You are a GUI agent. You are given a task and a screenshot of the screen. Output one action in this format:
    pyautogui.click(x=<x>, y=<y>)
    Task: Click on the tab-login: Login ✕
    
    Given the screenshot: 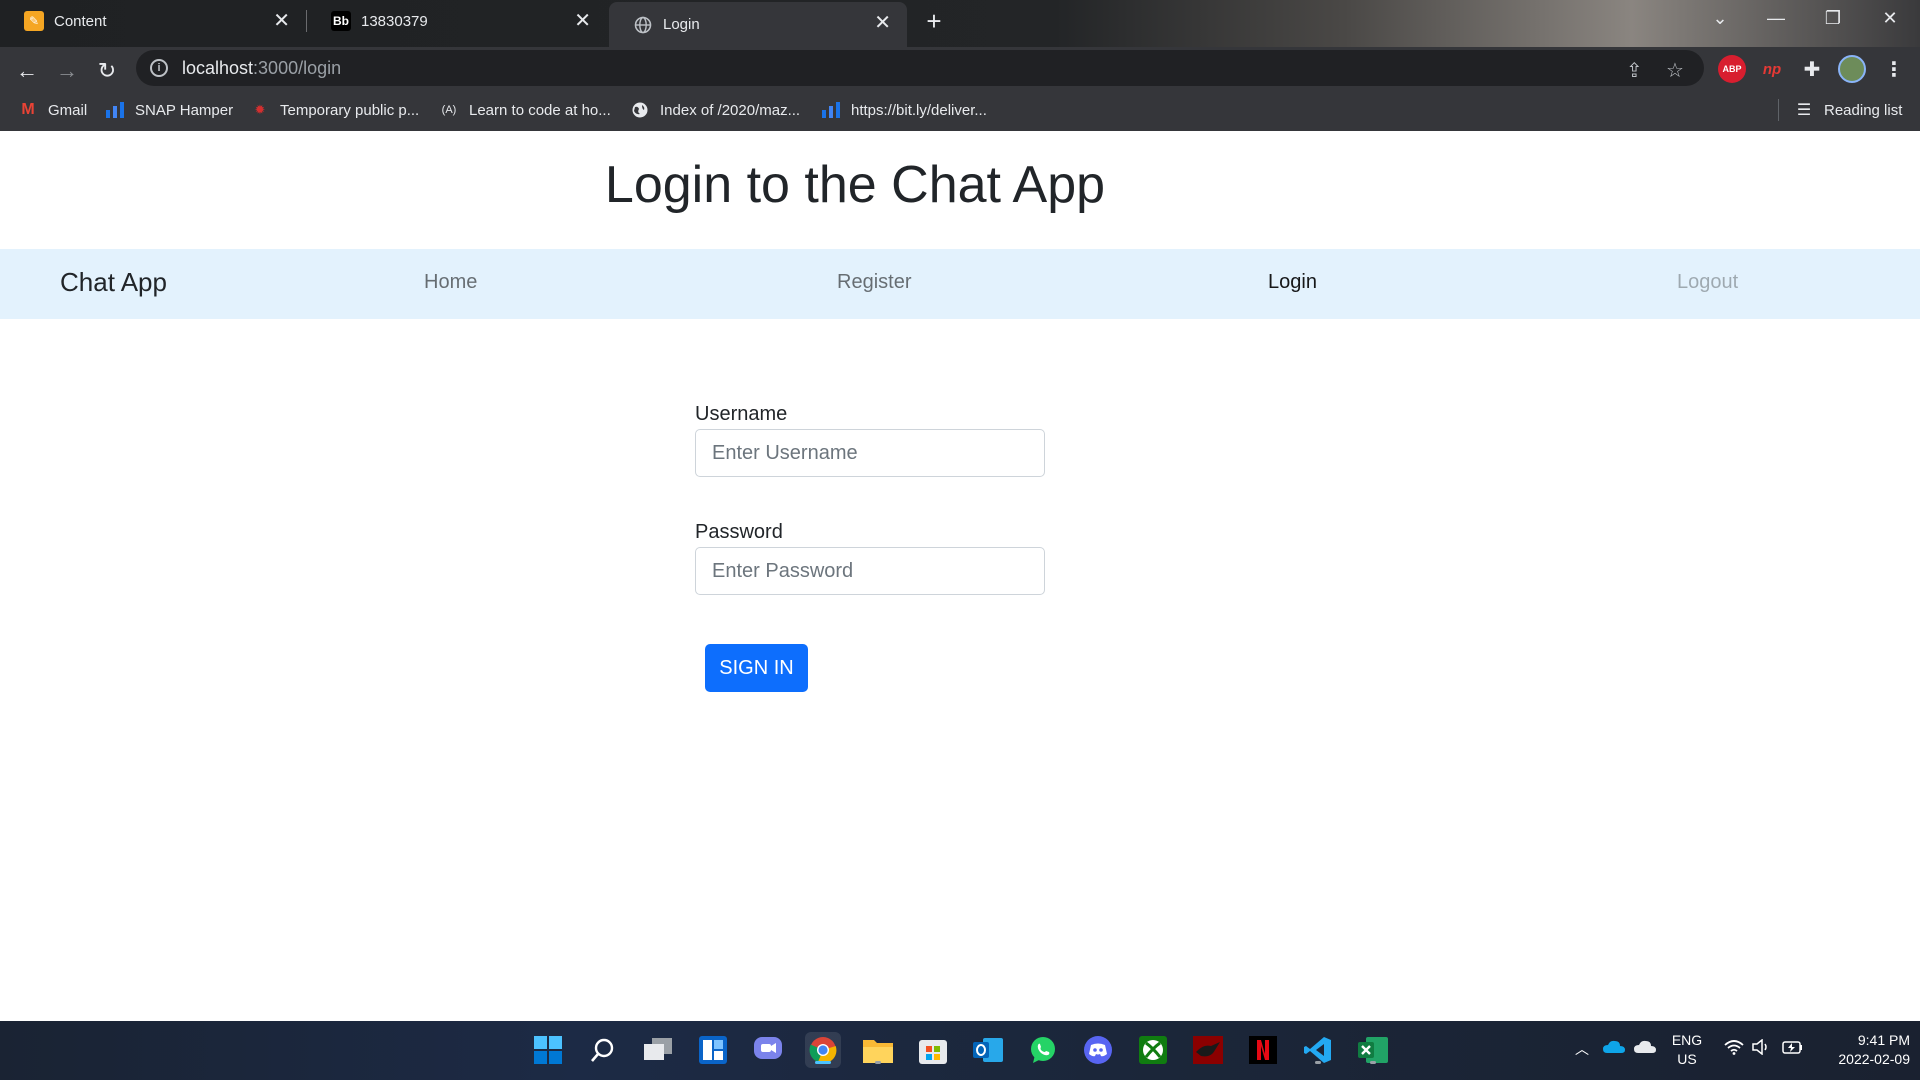 What is the action you would take?
    pyautogui.click(x=758, y=24)
    